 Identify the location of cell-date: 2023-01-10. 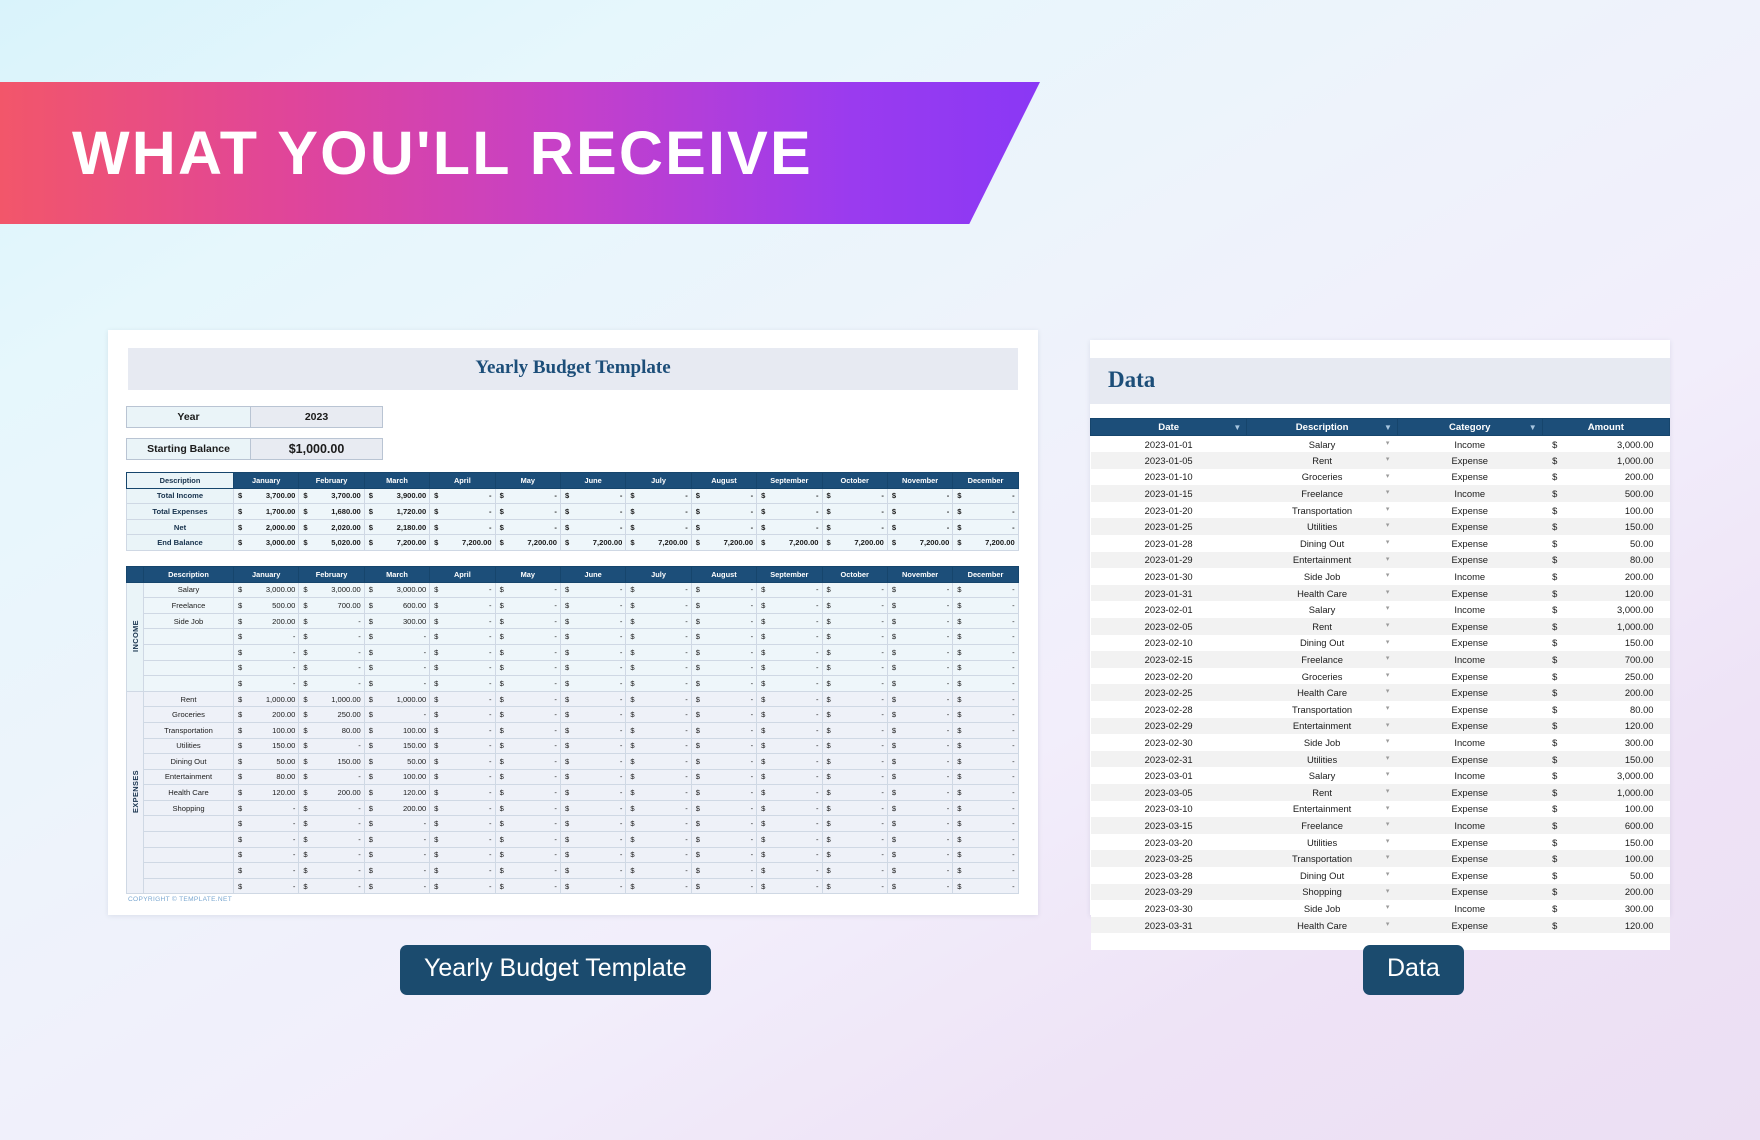
(1168, 477).